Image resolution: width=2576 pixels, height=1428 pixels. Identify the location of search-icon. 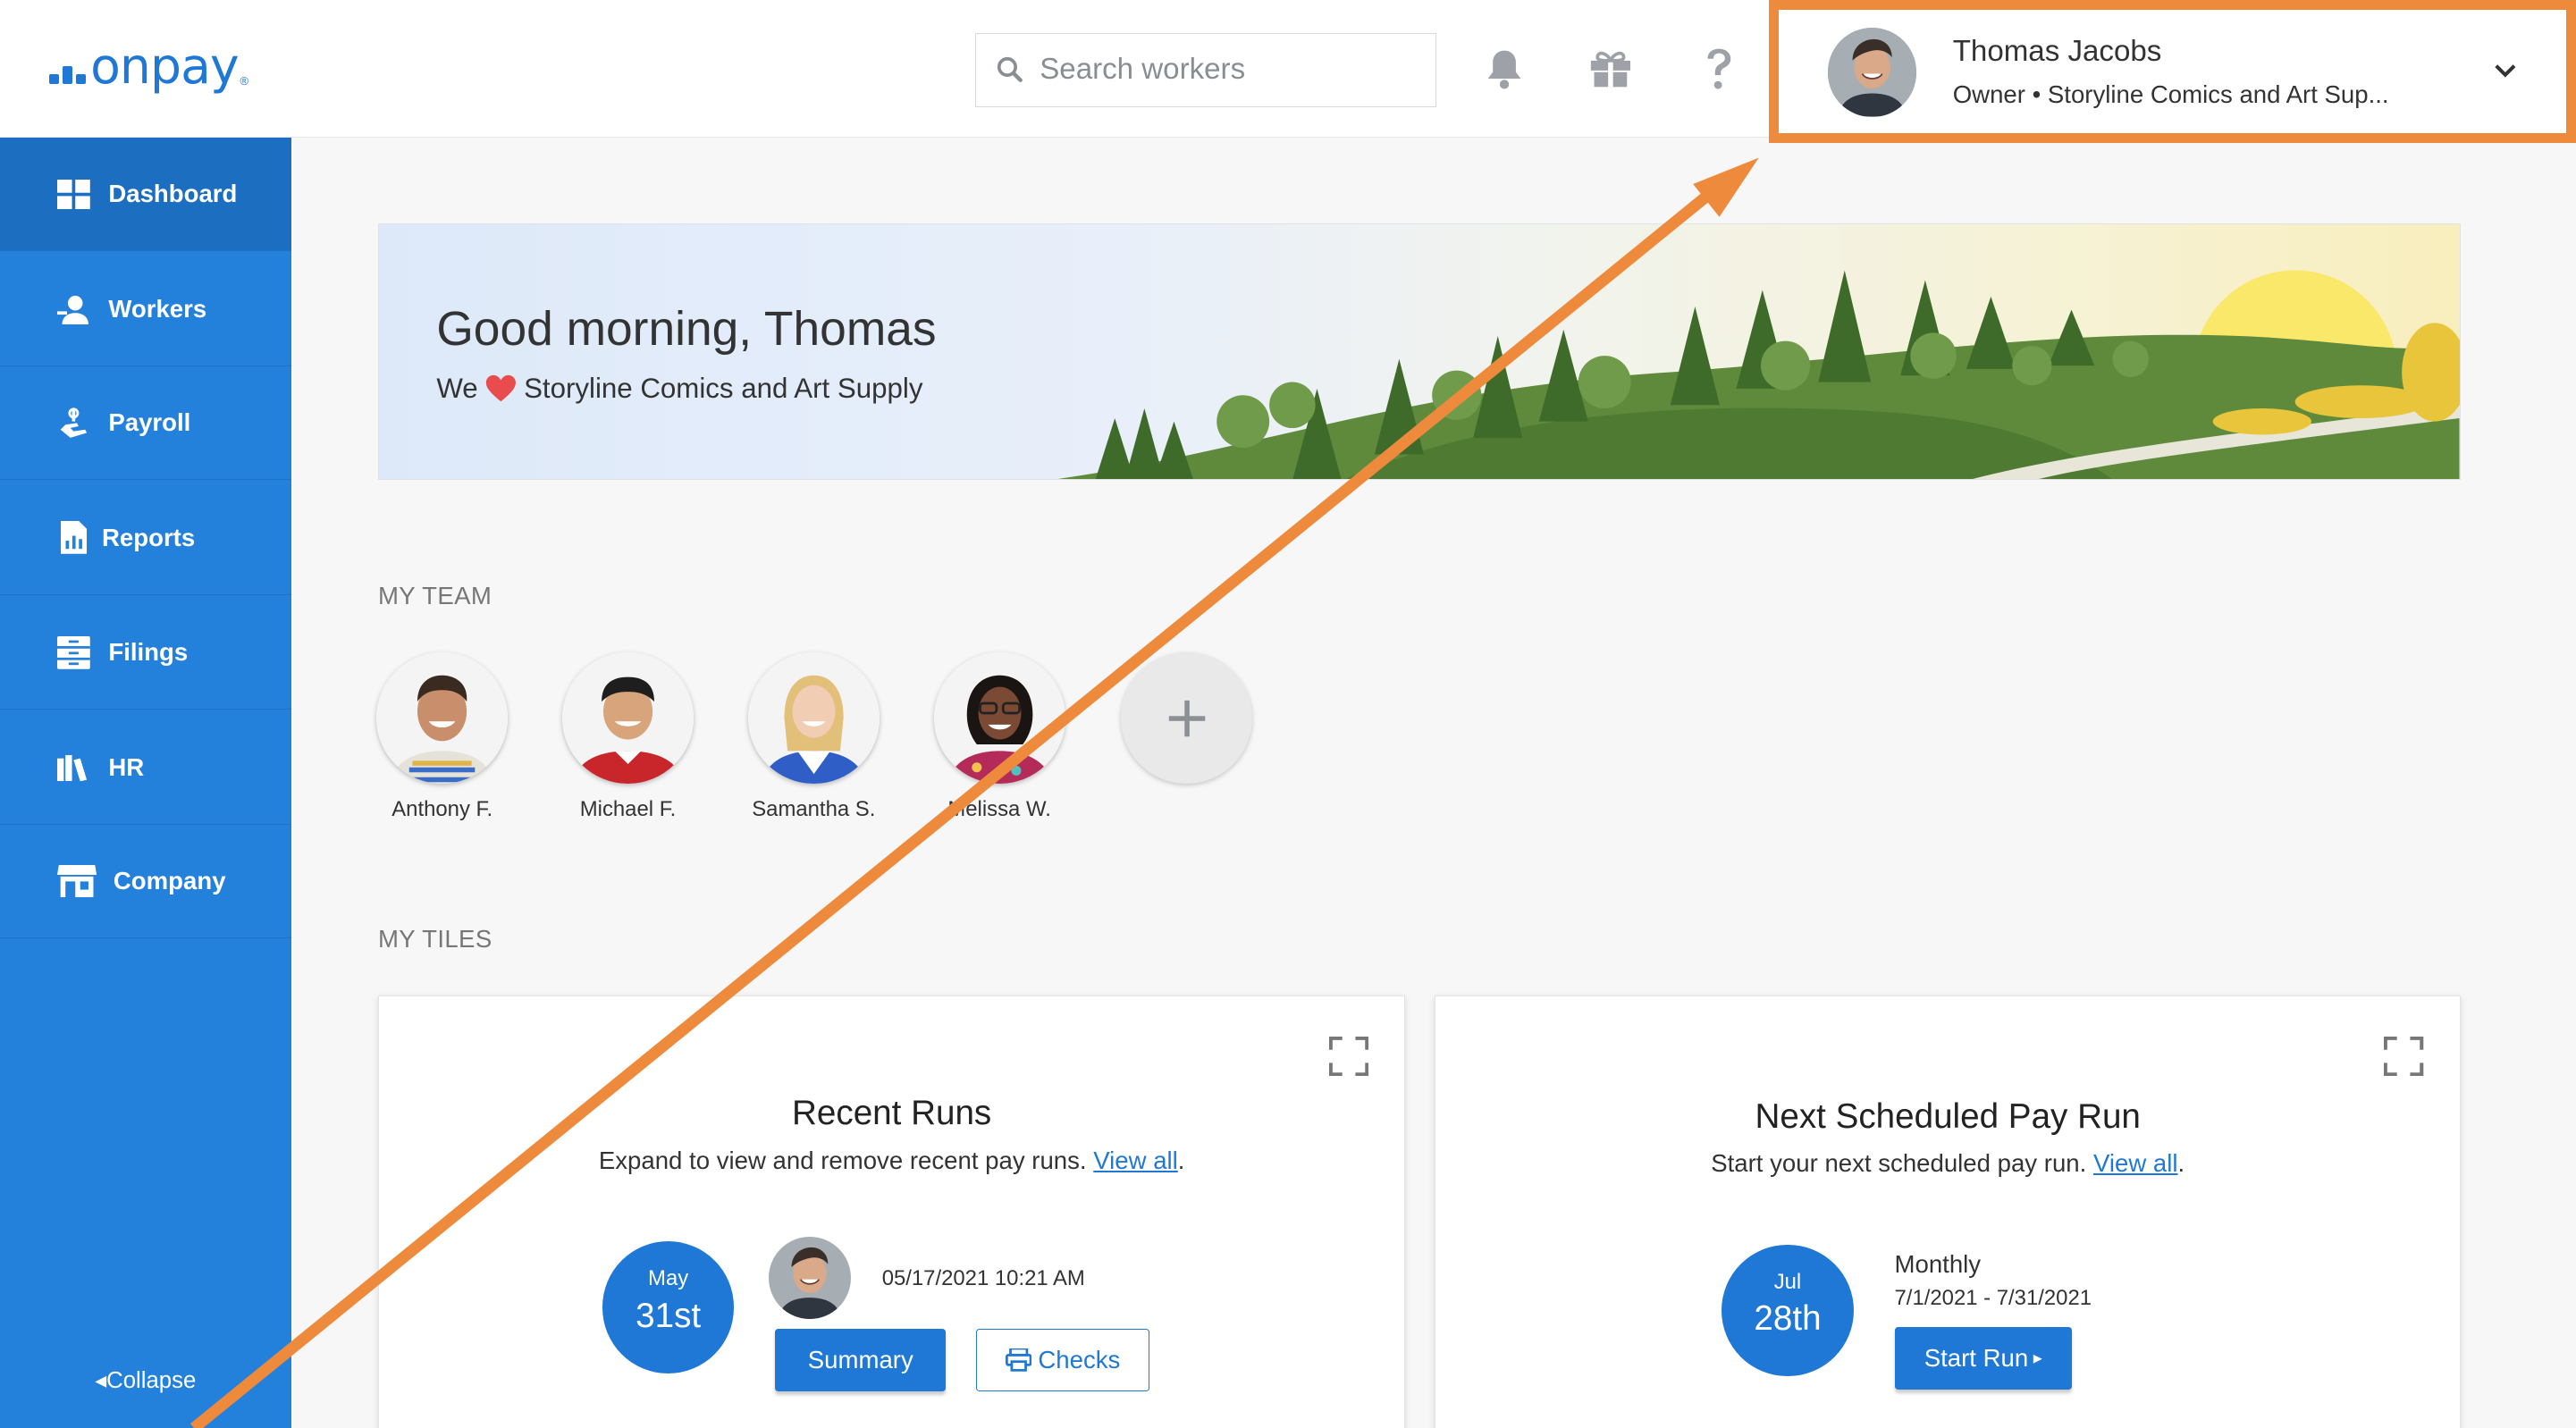
(1010, 69).